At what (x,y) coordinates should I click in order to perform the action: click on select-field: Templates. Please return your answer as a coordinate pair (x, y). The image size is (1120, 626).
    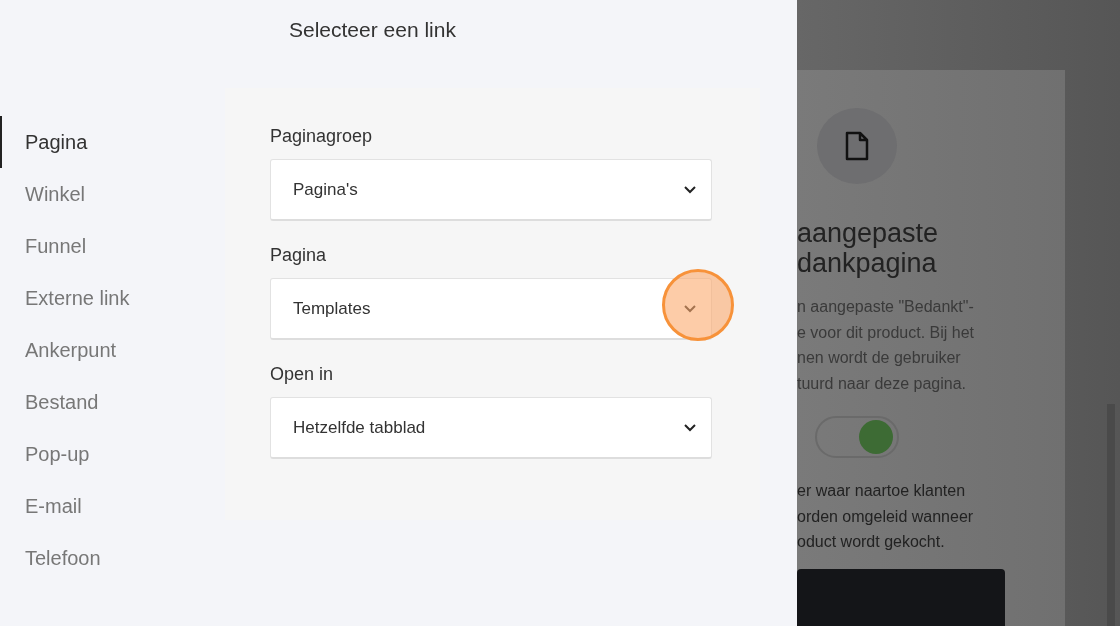
    Looking at the image, I should click on (491, 309).